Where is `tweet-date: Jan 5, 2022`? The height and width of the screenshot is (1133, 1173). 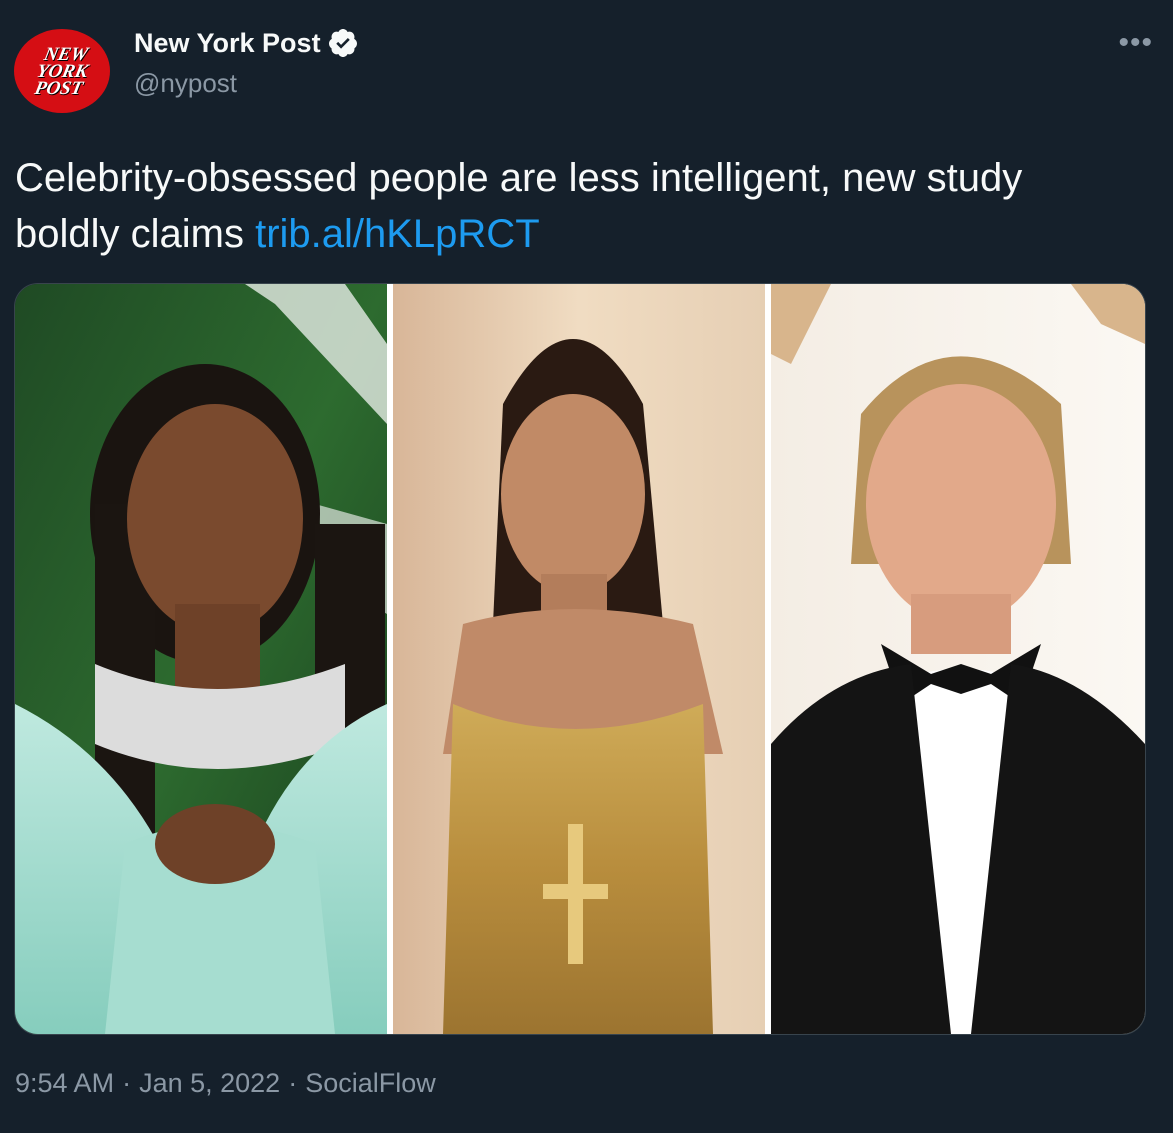
tweet-date: Jan 5, 2022 is located at coordinates (209, 1083).